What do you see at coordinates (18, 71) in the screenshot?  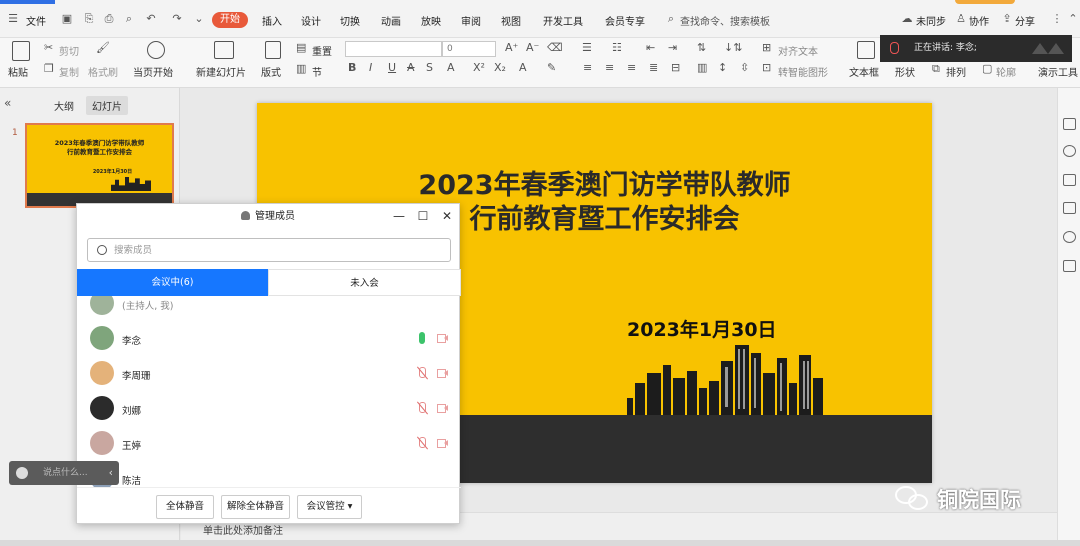 I see `paste-button: 粘贴` at bounding box center [18, 71].